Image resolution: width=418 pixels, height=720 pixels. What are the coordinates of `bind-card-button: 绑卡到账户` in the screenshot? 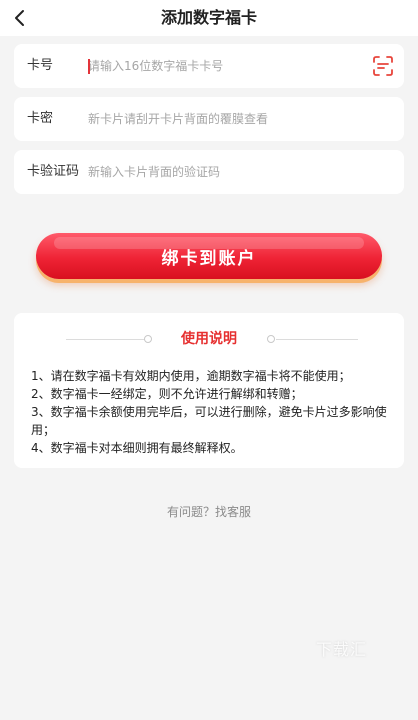 It's located at (209, 256).